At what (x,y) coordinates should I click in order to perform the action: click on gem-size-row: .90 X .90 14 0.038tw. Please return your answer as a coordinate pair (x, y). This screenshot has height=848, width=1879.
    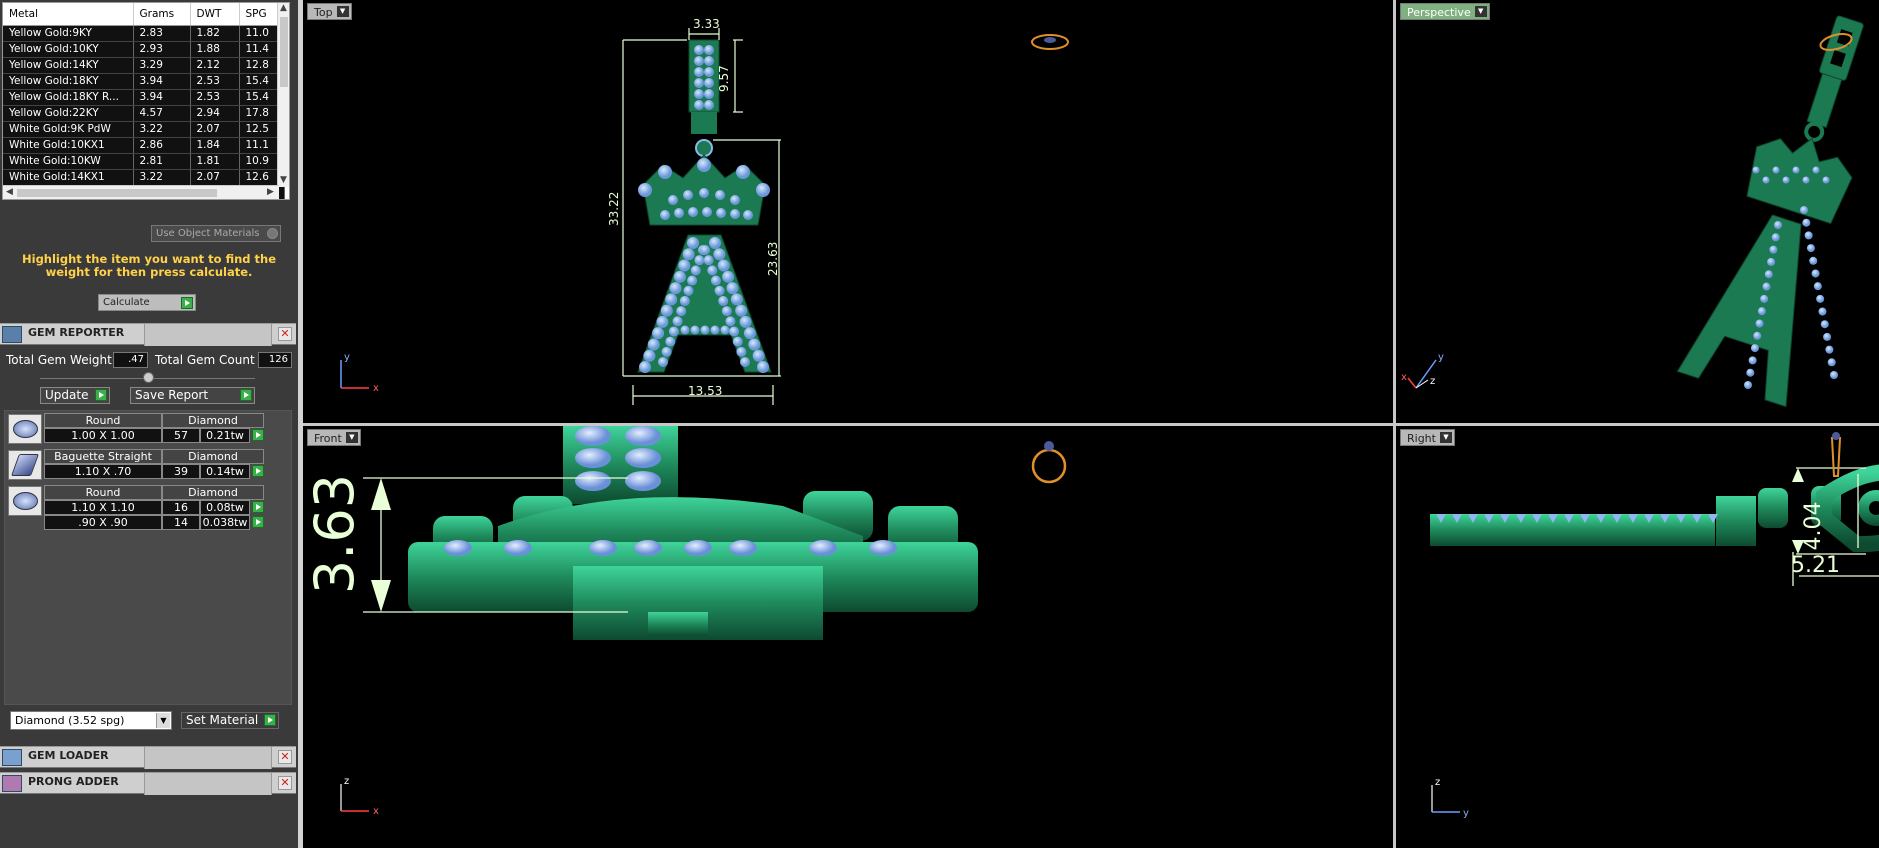
    Looking at the image, I should click on (154, 522).